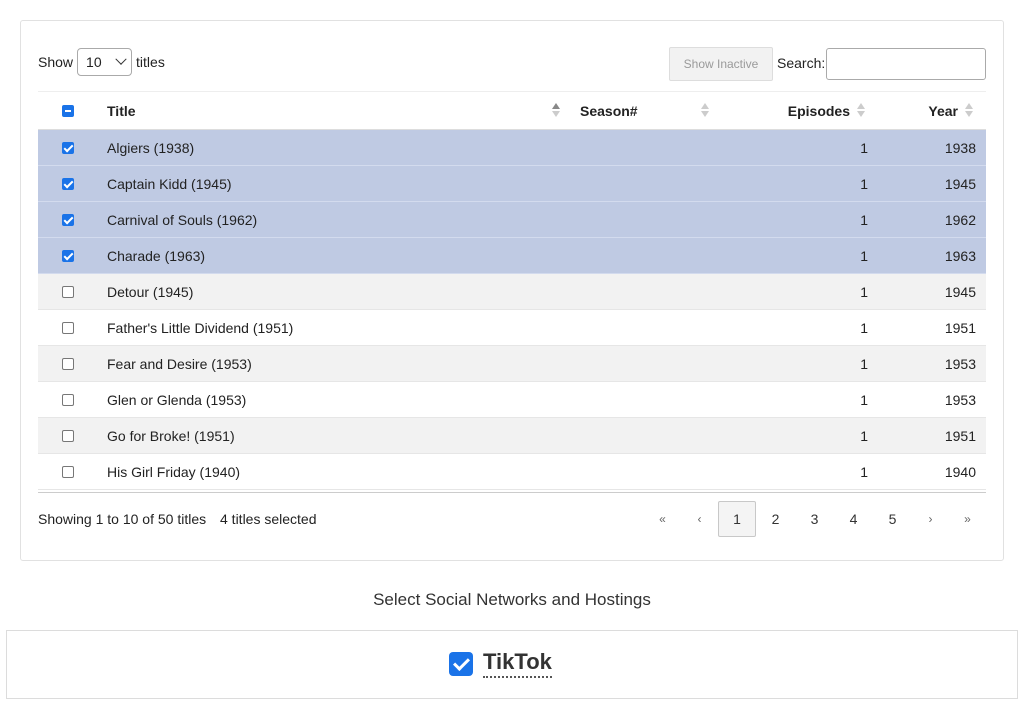  I want to click on page-length-value: 10, so click(94, 62).